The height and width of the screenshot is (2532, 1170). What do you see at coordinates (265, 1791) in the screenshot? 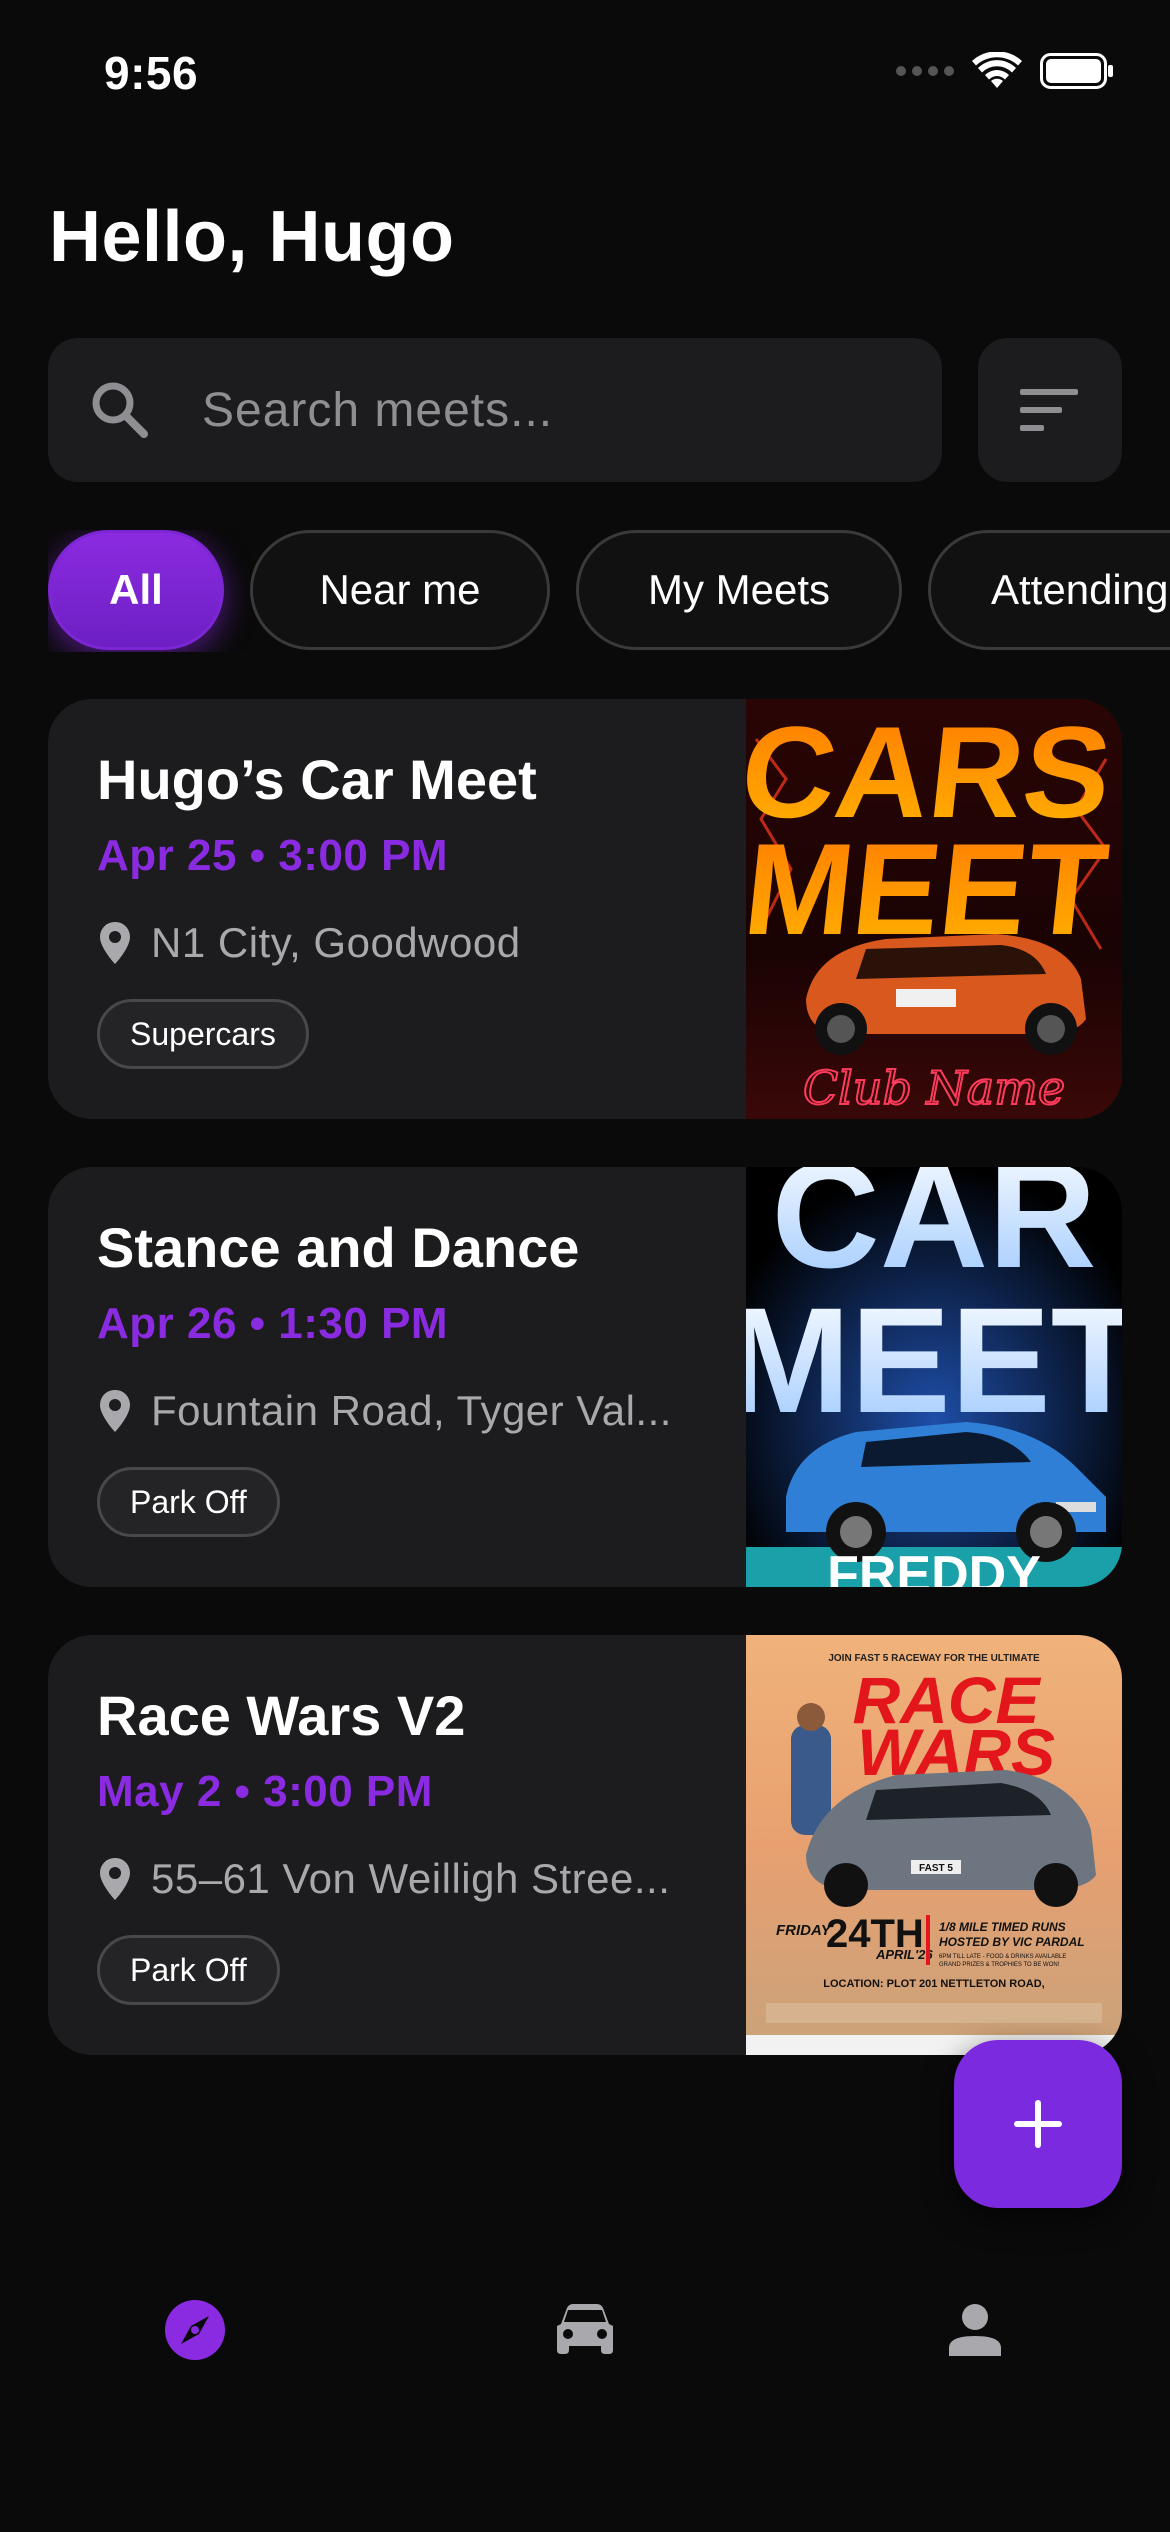
I see `meet-date: May 2 • 3:00 PM` at bounding box center [265, 1791].